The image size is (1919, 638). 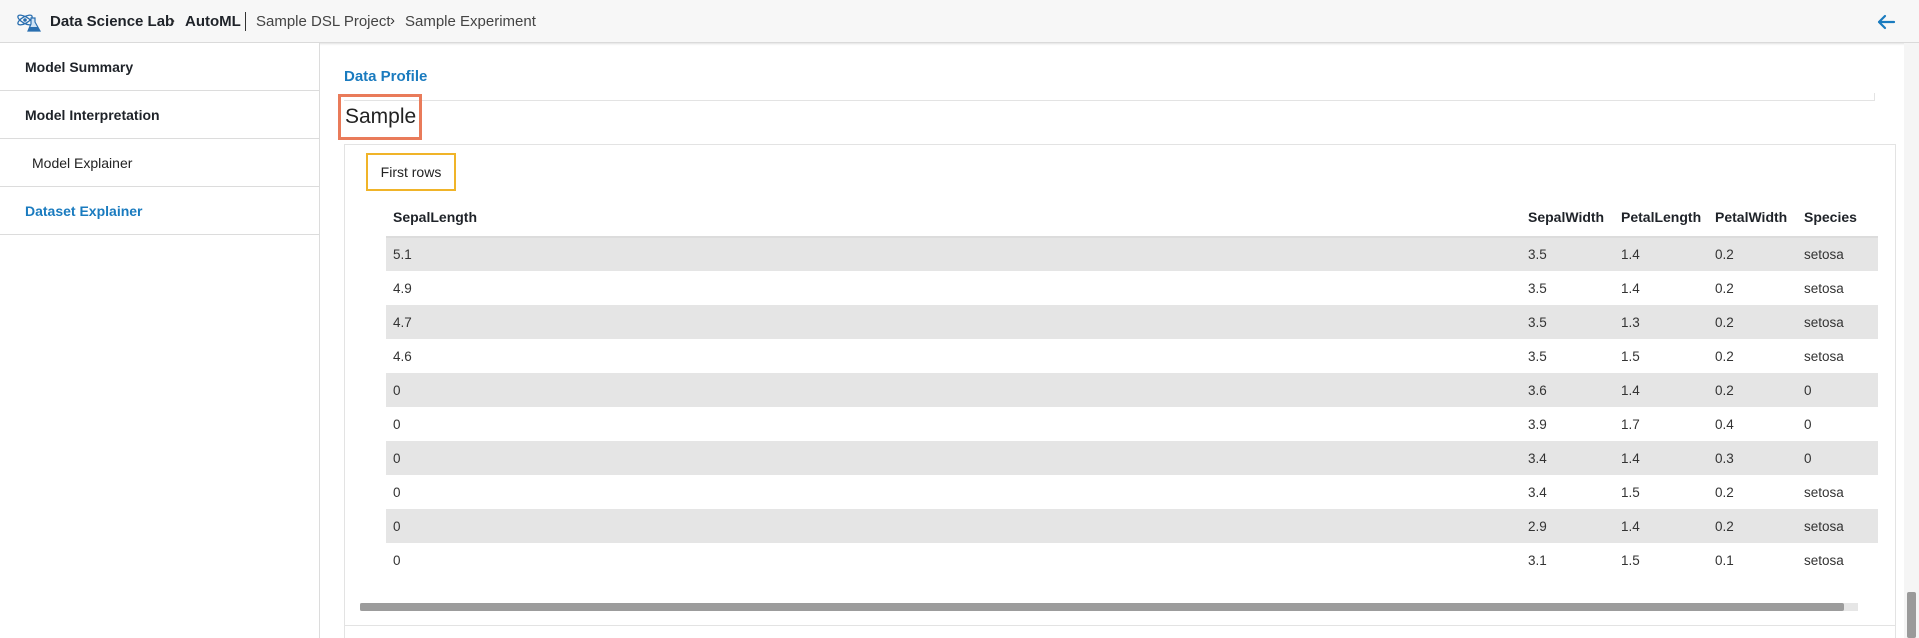 I want to click on sidebar-item-dataset-explainer: Dataset Explainer, so click(x=159, y=211).